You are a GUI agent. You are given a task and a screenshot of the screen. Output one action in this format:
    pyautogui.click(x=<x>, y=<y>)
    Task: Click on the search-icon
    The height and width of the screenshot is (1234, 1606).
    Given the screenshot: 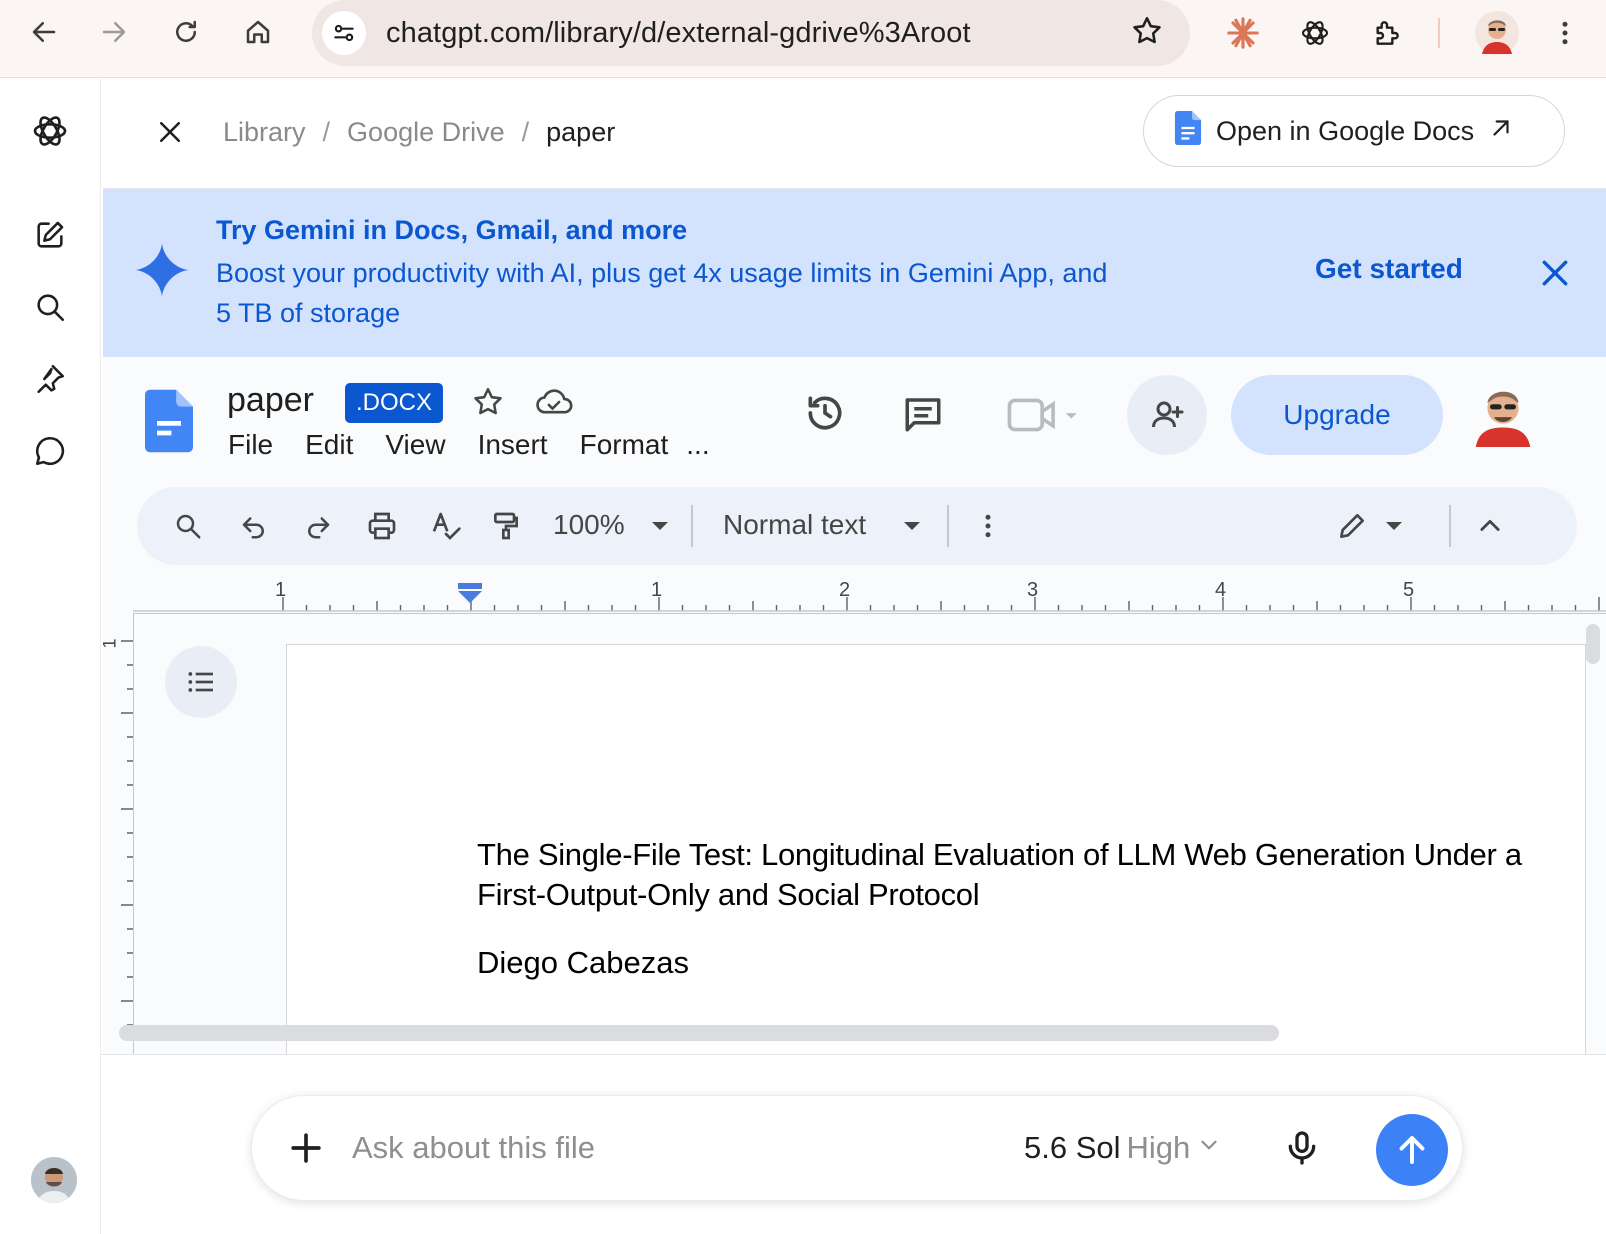 What is the action you would take?
    pyautogui.click(x=50, y=307)
    